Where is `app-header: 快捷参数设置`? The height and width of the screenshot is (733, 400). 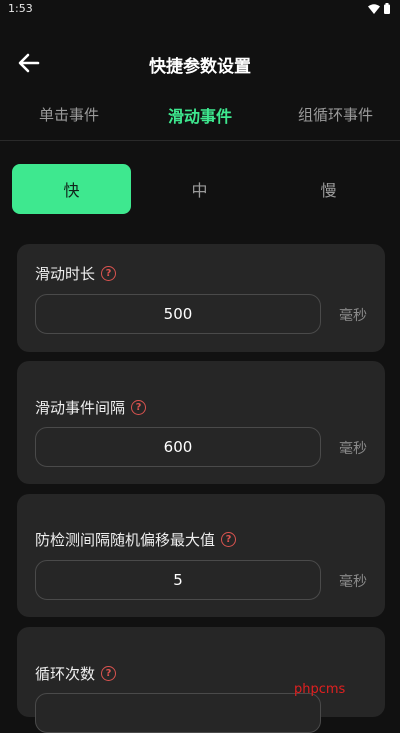
app-header: 快捷参数设置 is located at coordinates (200, 63).